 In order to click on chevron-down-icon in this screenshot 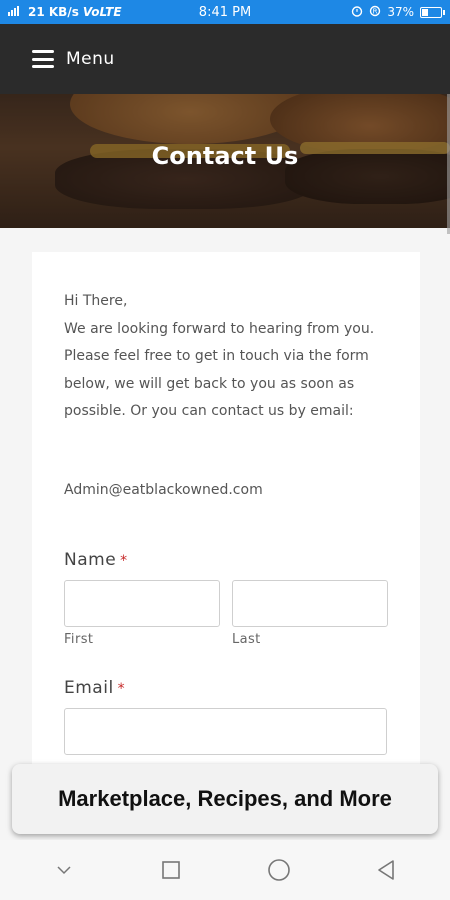, I will do `click(64, 870)`.